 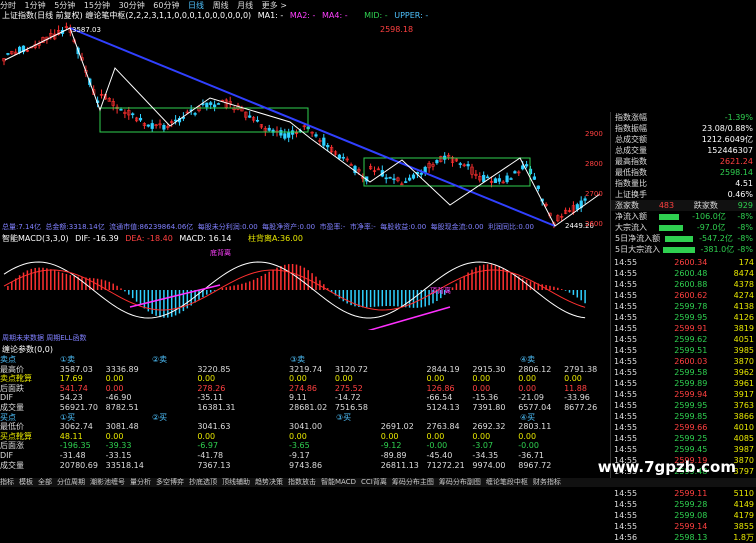 What do you see at coordinates (547, 482) in the screenshot?
I see `indicator-tab: 财务指标` at bounding box center [547, 482].